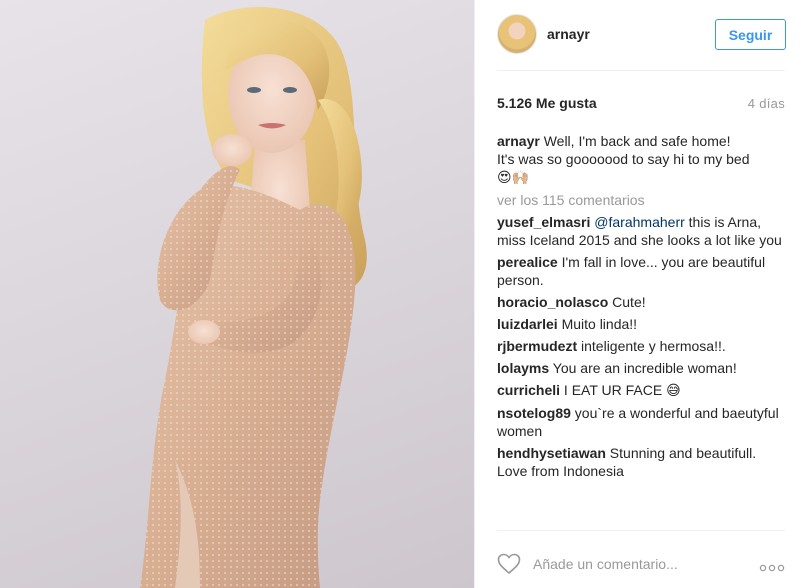 The image size is (800, 588). What do you see at coordinates (551, 453) in the screenshot?
I see `comment-user: hendhysetiawan` at bounding box center [551, 453].